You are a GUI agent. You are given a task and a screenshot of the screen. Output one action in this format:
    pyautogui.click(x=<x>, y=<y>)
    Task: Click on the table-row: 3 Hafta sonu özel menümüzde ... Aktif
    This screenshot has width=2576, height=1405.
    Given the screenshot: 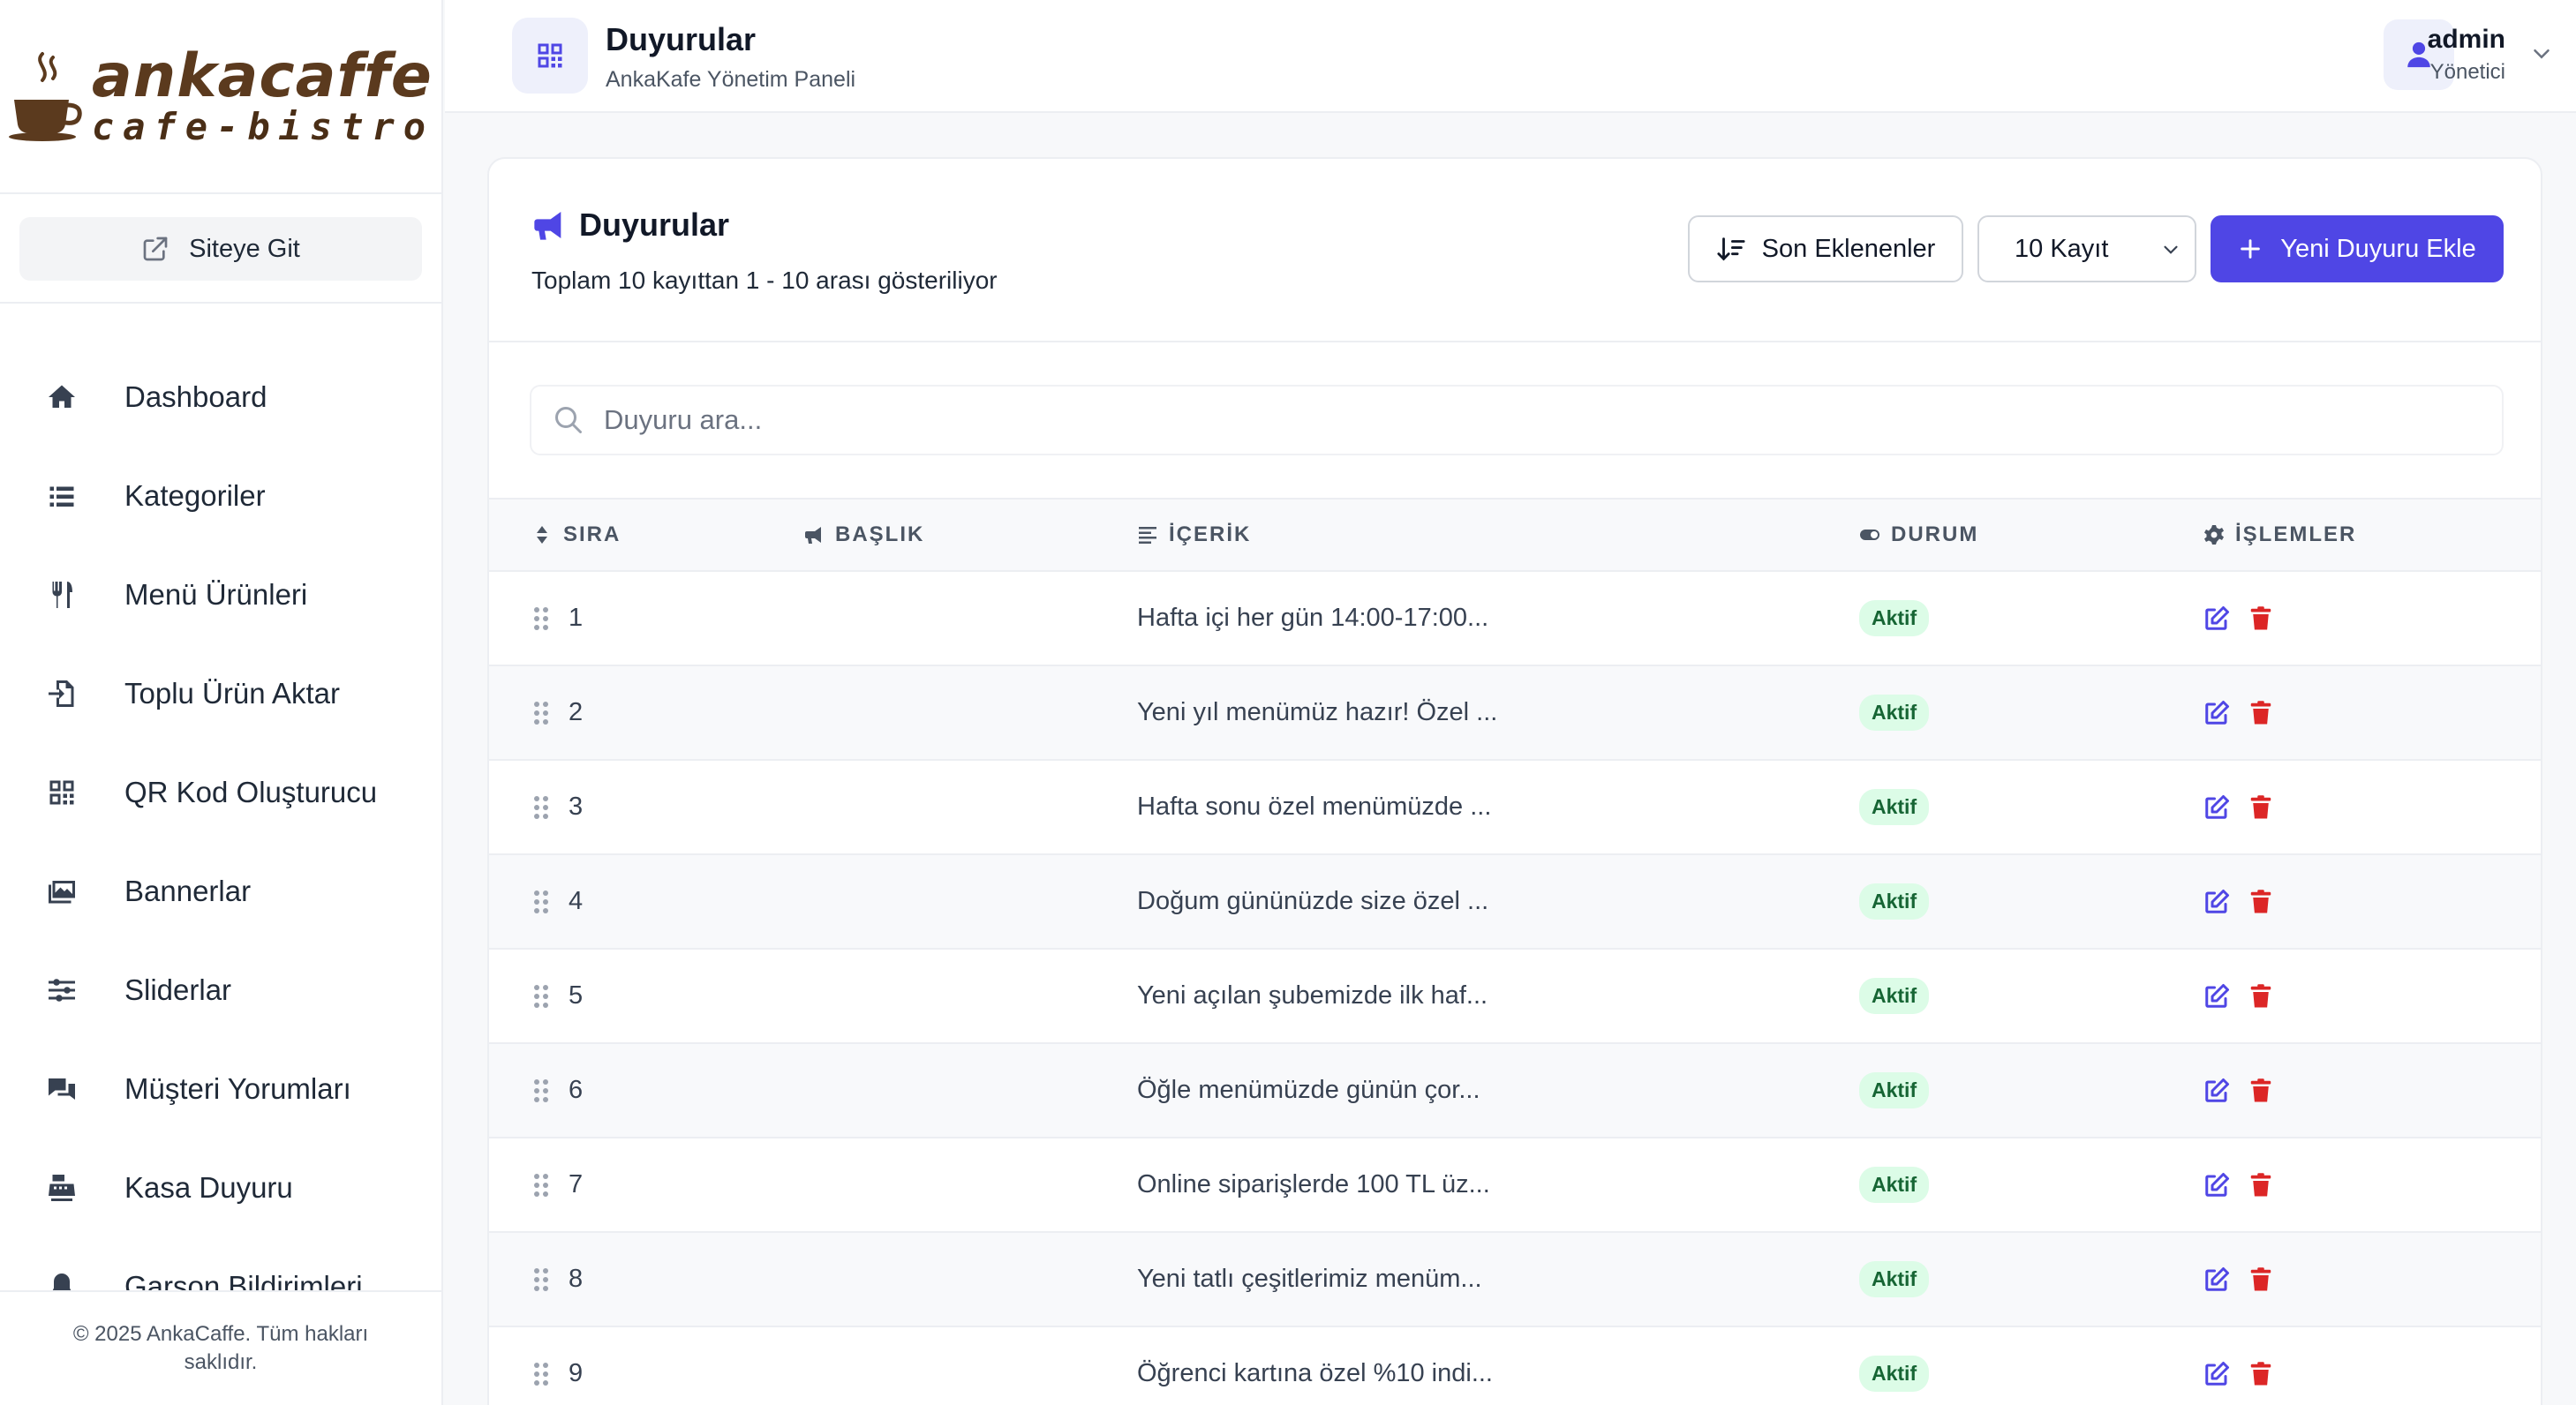 What is the action you would take?
    pyautogui.click(x=1515, y=808)
    